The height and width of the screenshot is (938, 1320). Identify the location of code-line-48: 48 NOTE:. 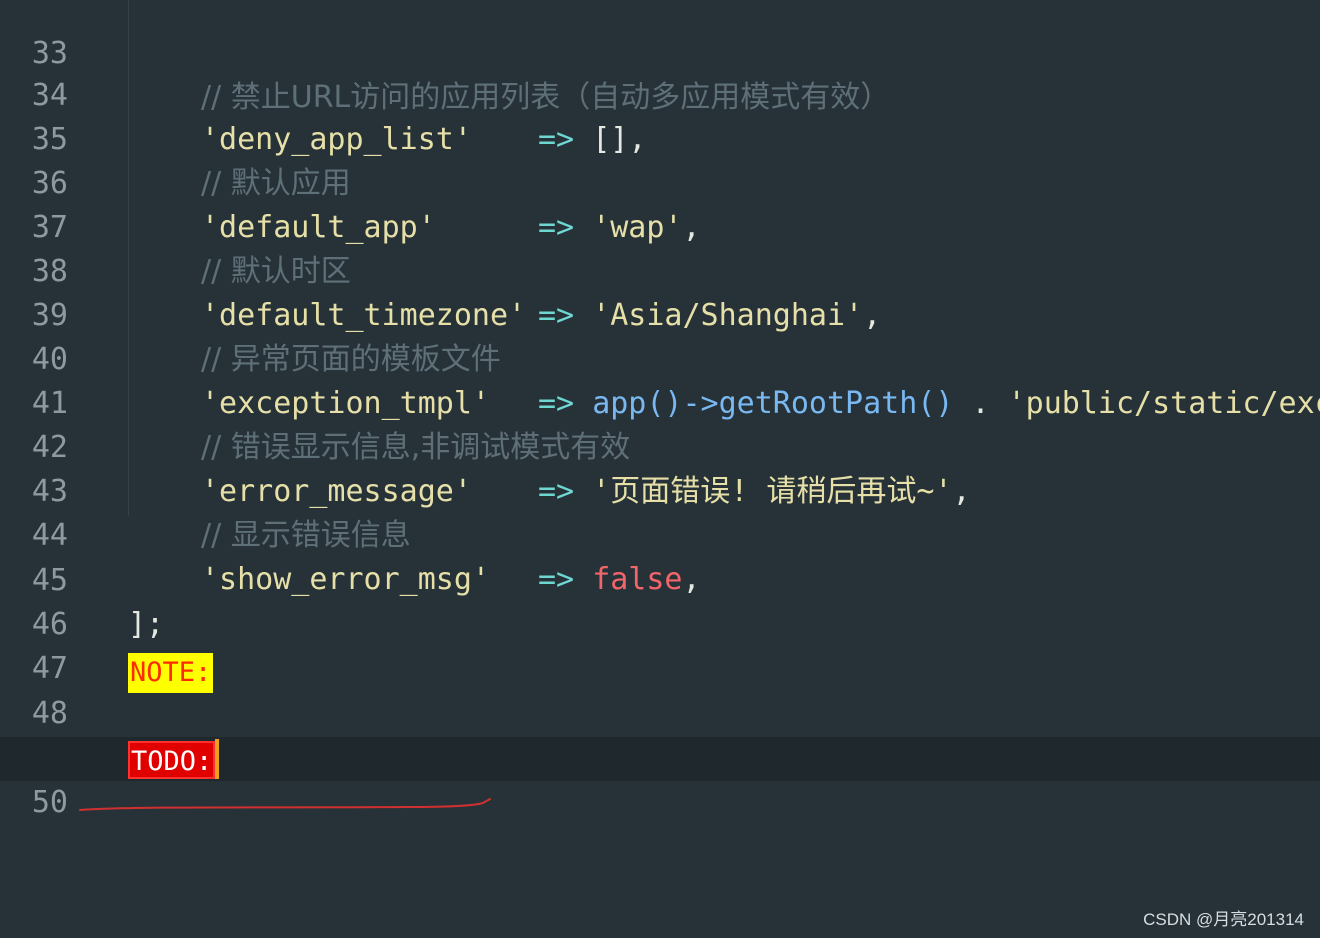
(660, 689).